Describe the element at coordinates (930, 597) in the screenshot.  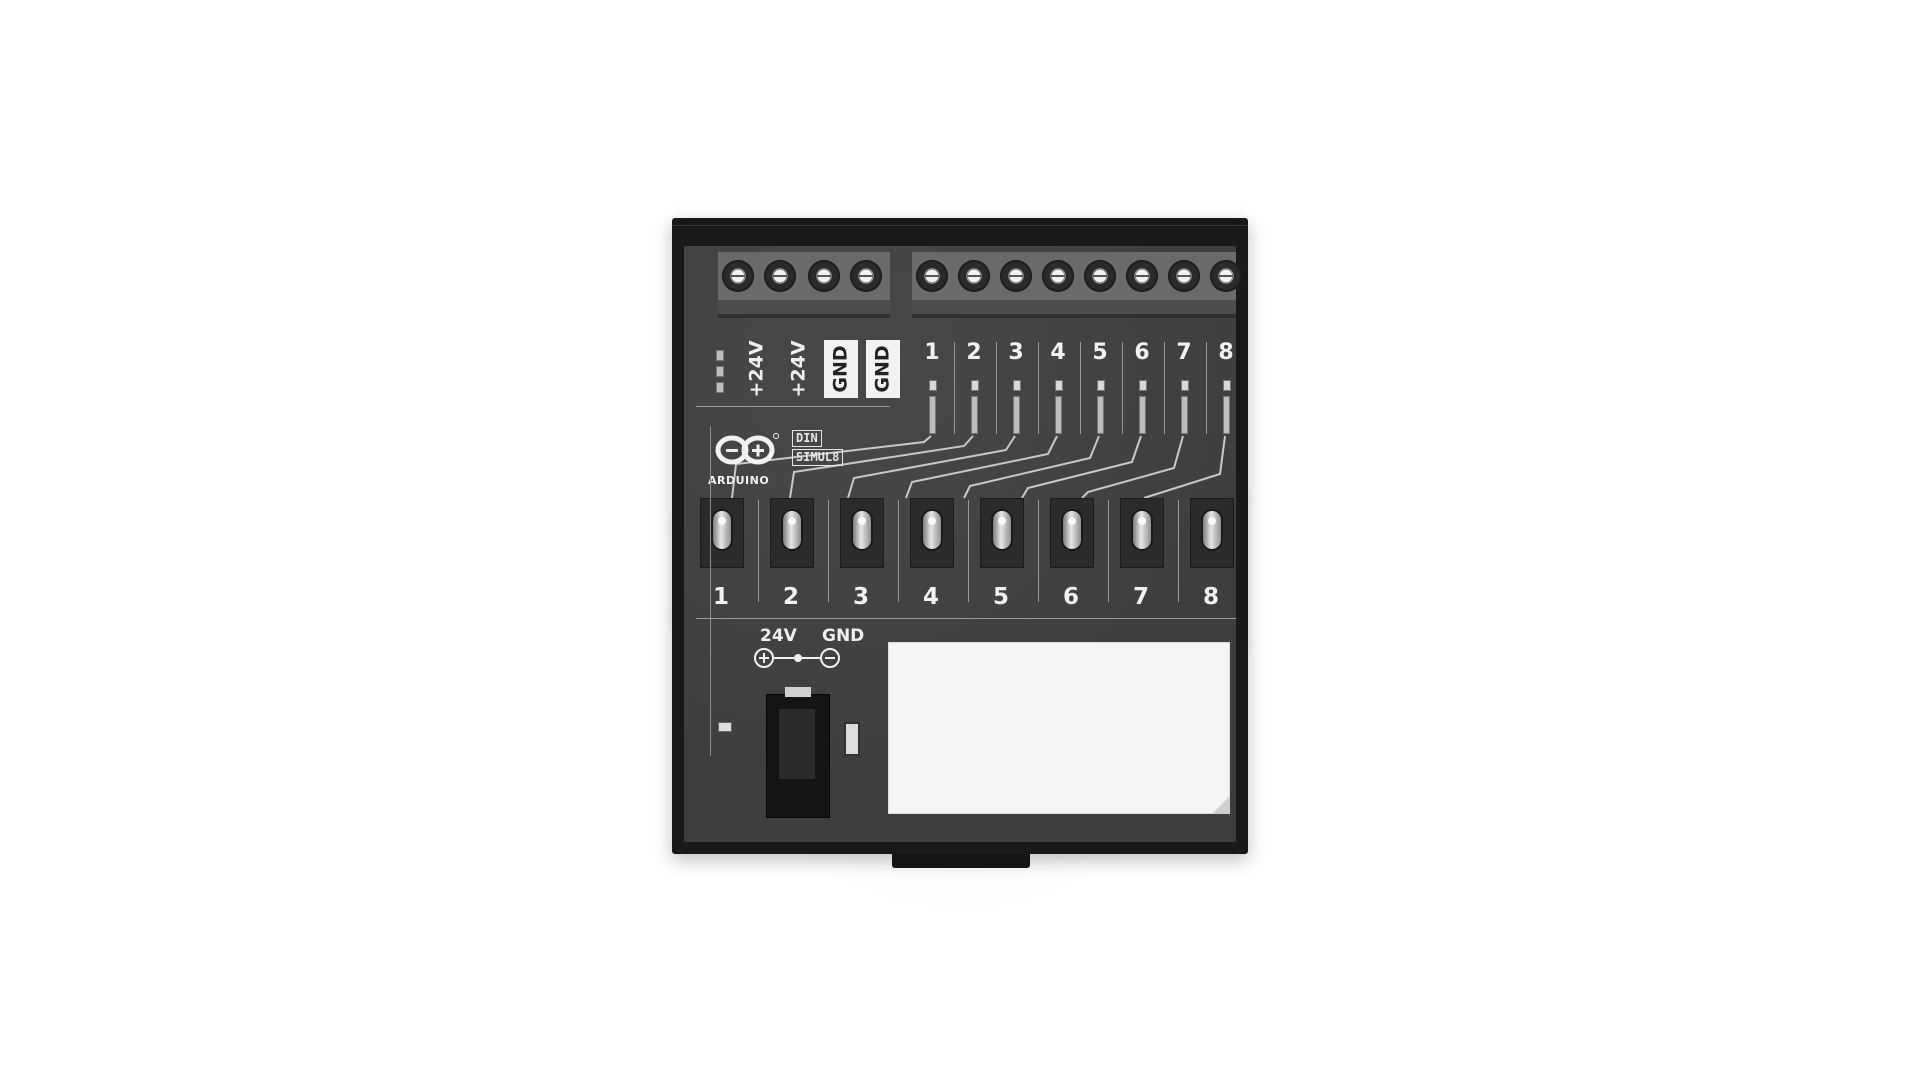
I see `switch-label-4: 4` at that location.